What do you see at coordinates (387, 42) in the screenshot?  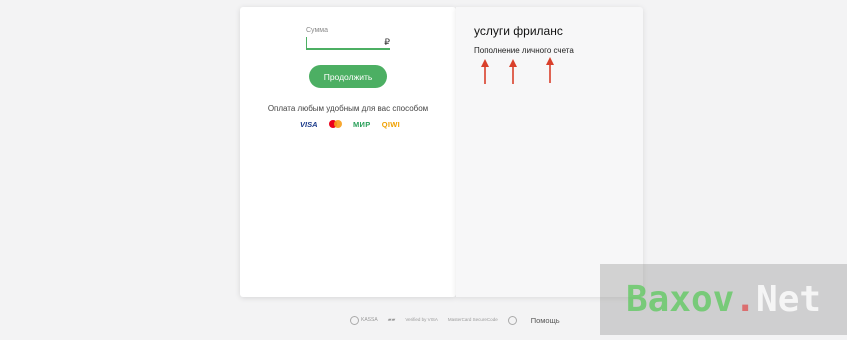 I see `currency-symbol: ₽` at bounding box center [387, 42].